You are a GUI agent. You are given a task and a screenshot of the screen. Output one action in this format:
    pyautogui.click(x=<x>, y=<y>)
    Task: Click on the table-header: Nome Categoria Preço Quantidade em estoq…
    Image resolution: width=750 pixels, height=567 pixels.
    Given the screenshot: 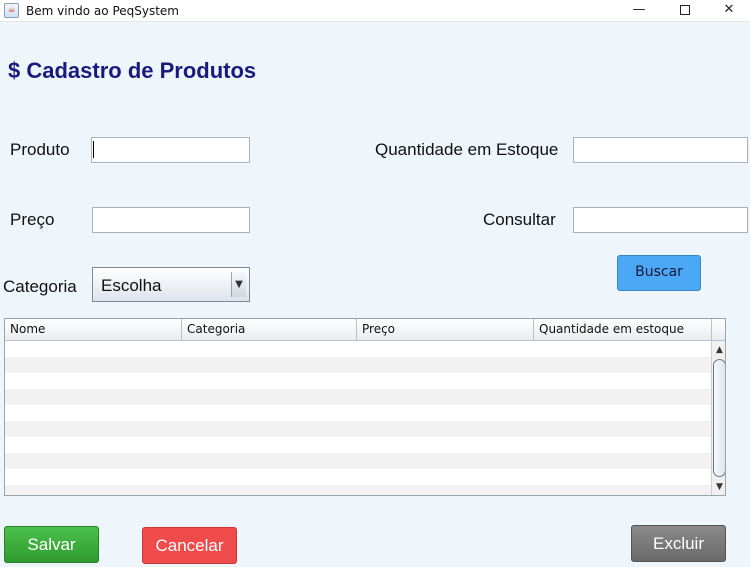 What is the action you would take?
    pyautogui.click(x=358, y=330)
    